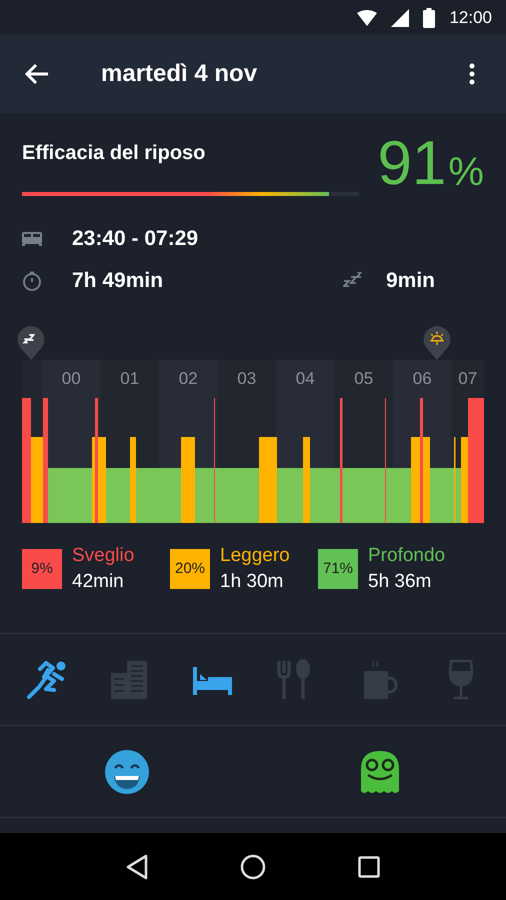  Describe the element at coordinates (400, 582) in the screenshot. I see `stage-duration: 5h 36m` at that location.